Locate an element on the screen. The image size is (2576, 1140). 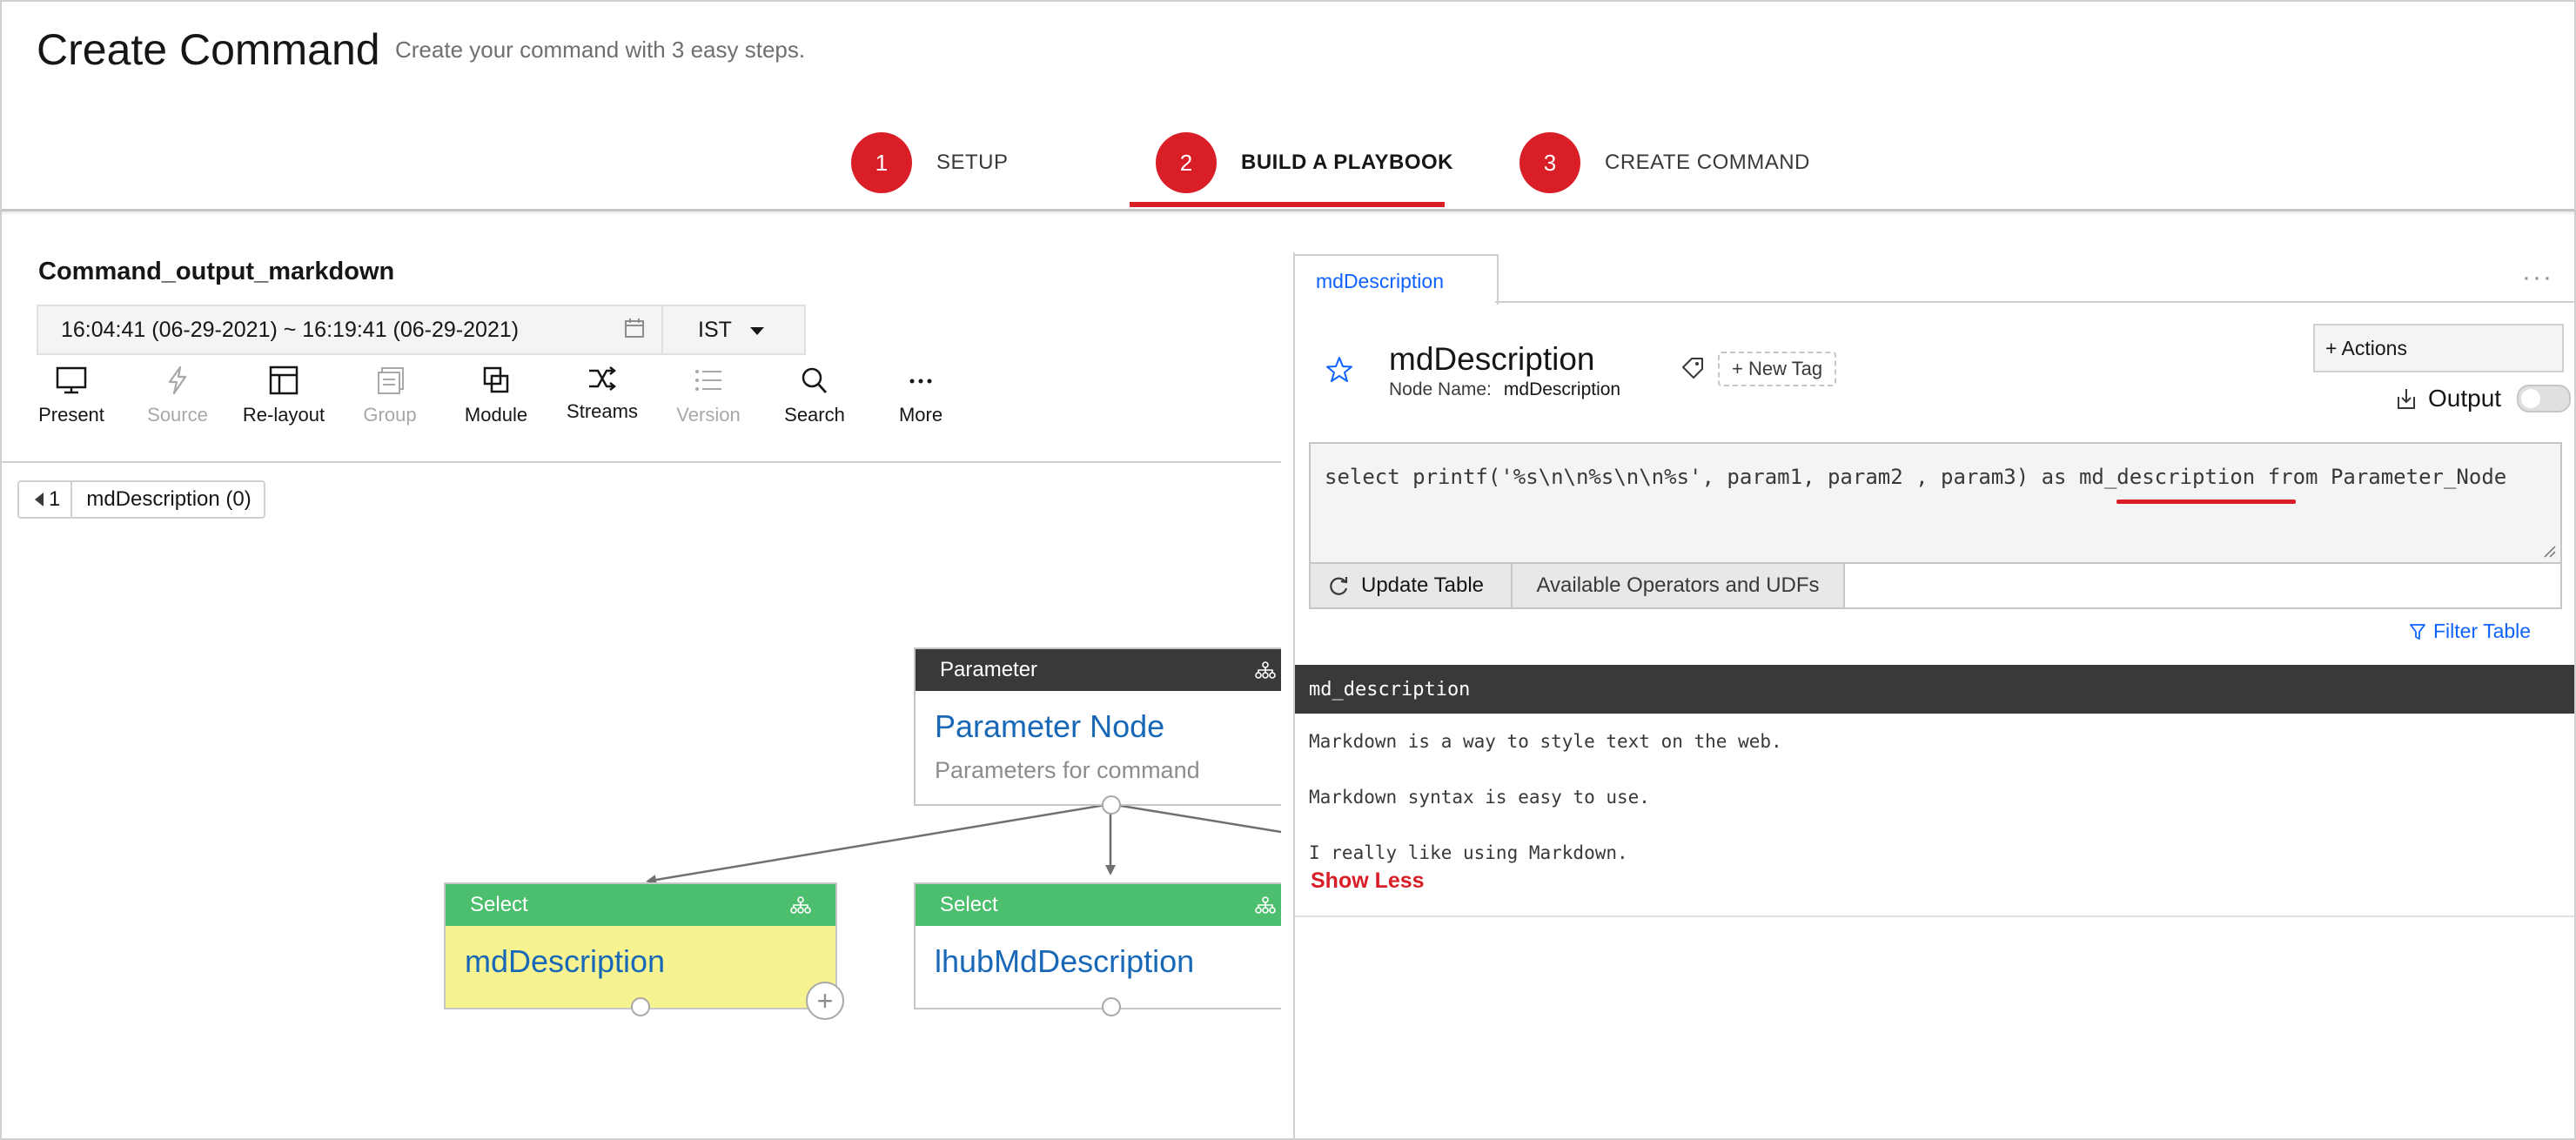
tab-label: mdDescription is located at coordinates (1380, 281).